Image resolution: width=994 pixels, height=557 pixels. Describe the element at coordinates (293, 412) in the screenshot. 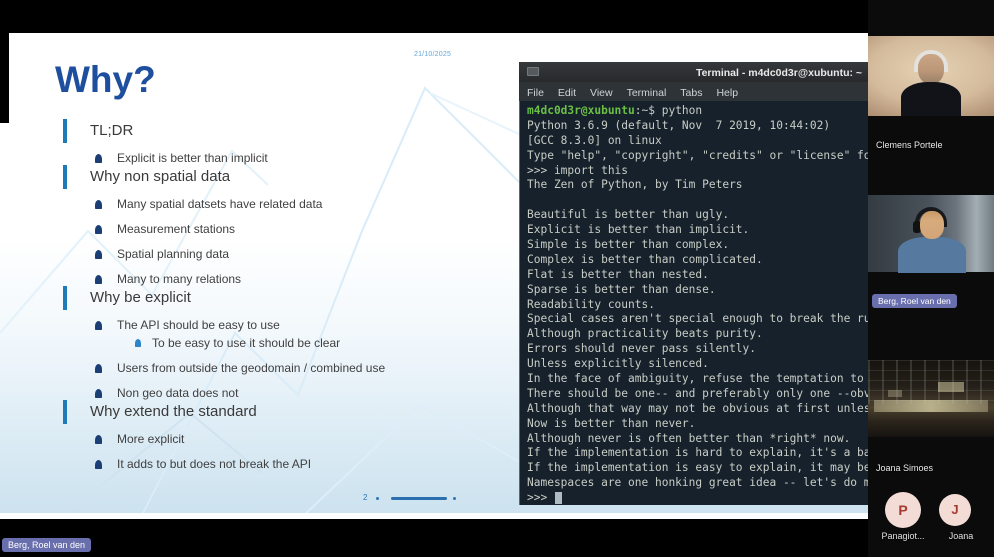

I see `slide-section-header: Why extend the standard` at that location.